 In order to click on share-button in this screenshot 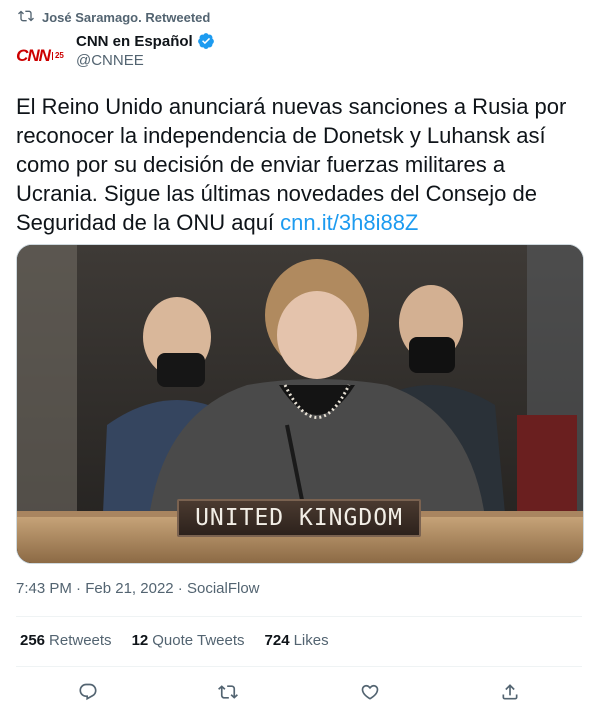, I will do `click(510, 692)`.